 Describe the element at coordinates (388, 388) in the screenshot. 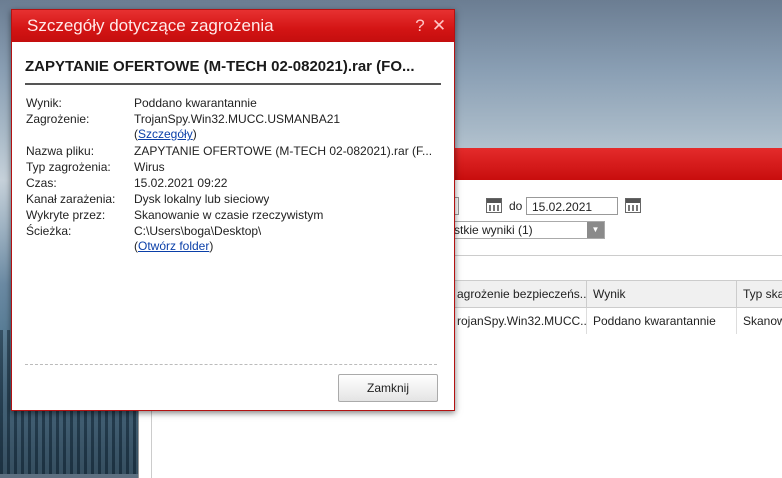

I see `close-button: Zamknij` at that location.